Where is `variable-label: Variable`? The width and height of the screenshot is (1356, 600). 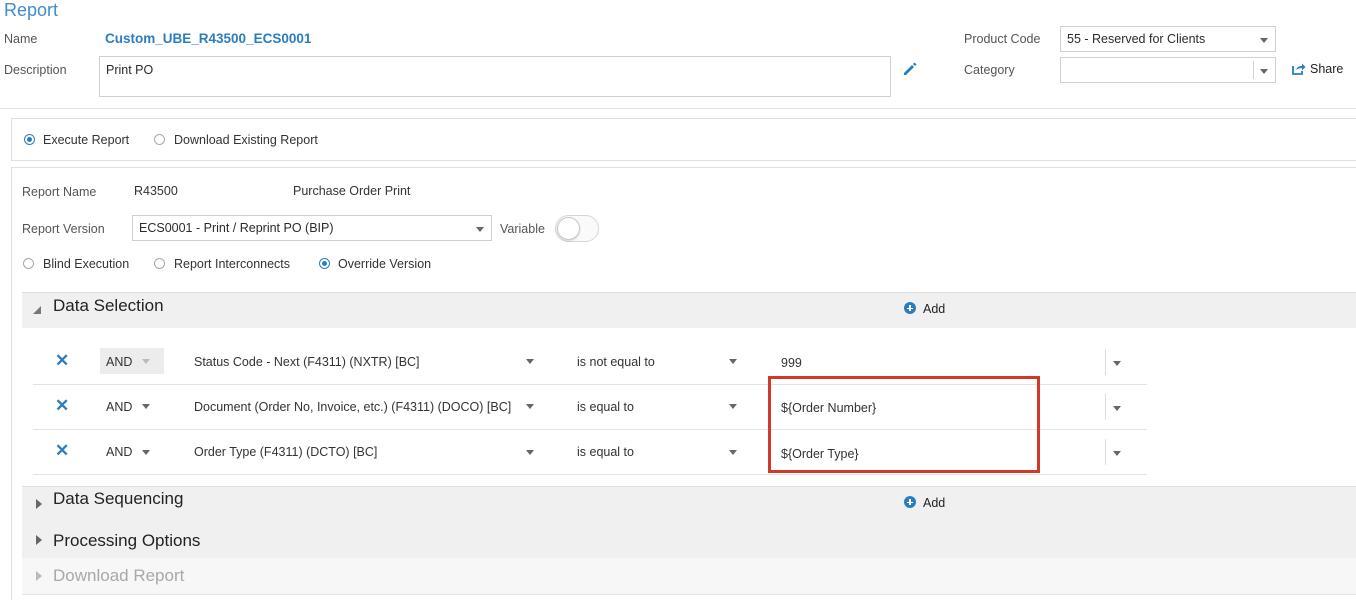 variable-label: Variable is located at coordinates (522, 229).